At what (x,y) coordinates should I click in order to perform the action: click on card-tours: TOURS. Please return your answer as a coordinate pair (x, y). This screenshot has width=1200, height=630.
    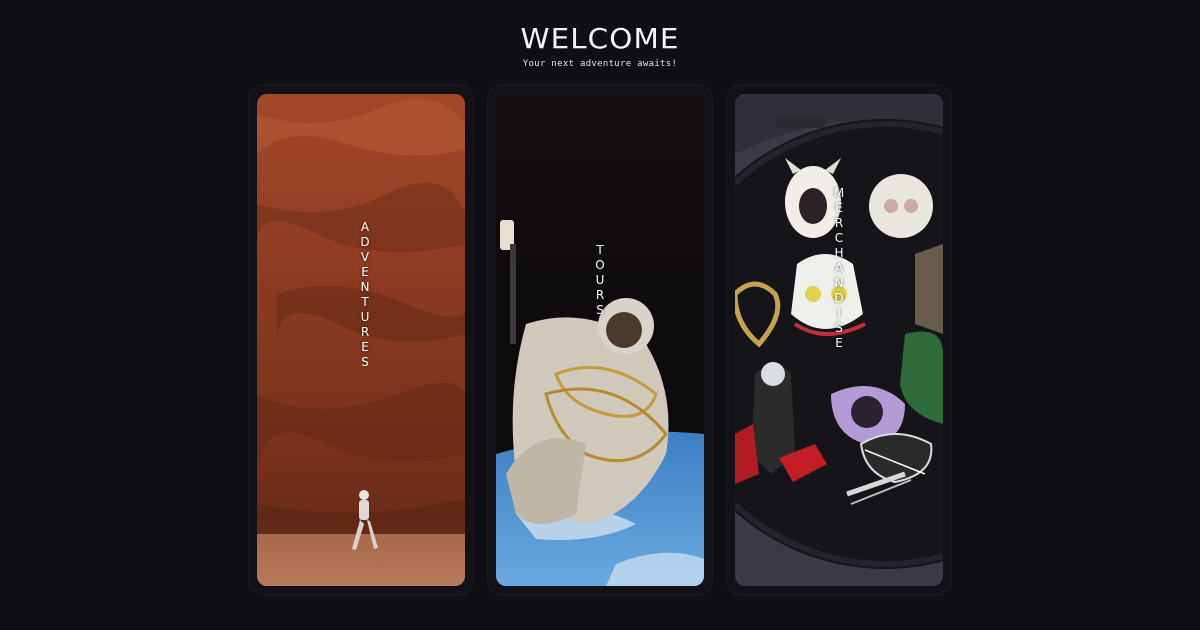
    Looking at the image, I should click on (600, 340).